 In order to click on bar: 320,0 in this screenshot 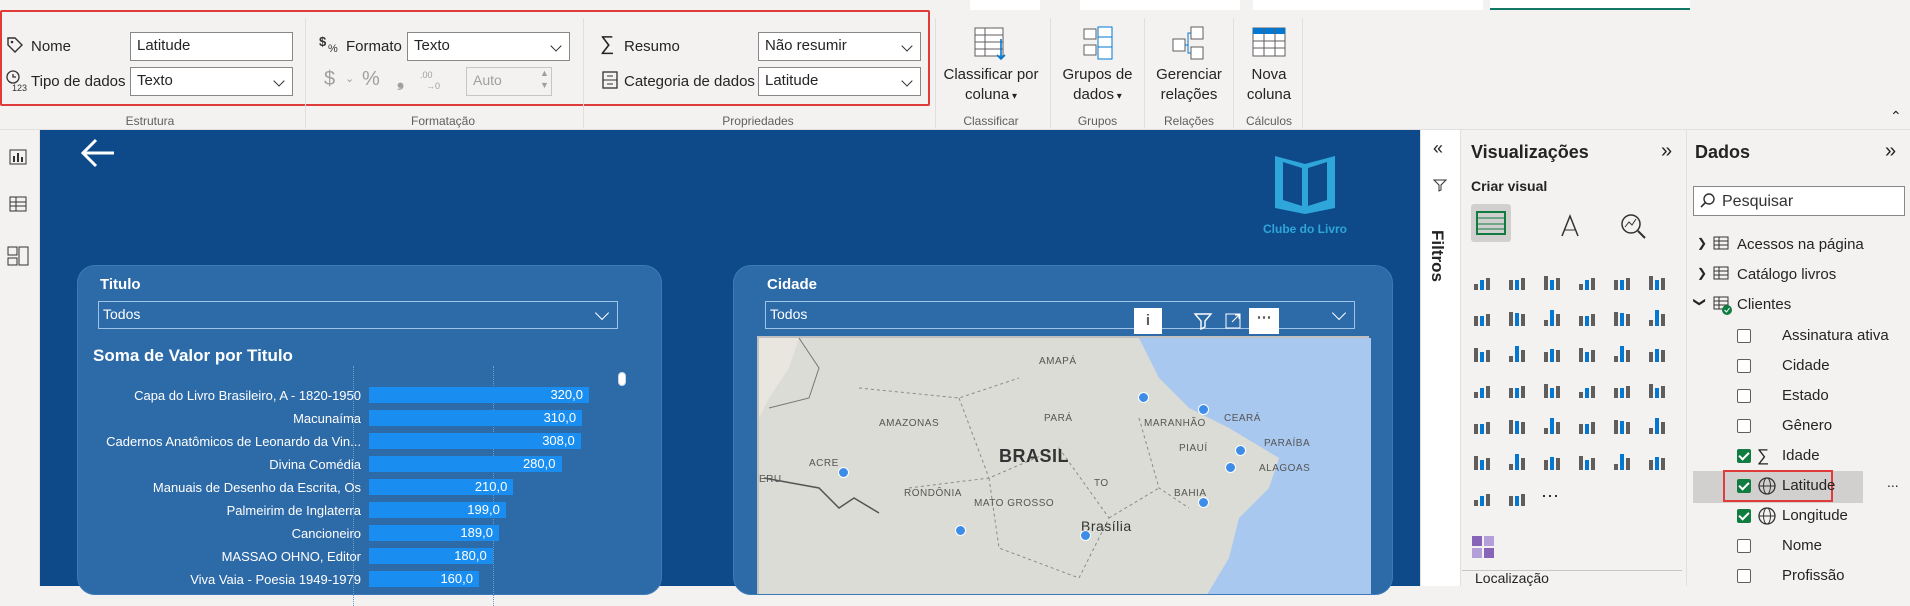, I will do `click(479, 395)`.